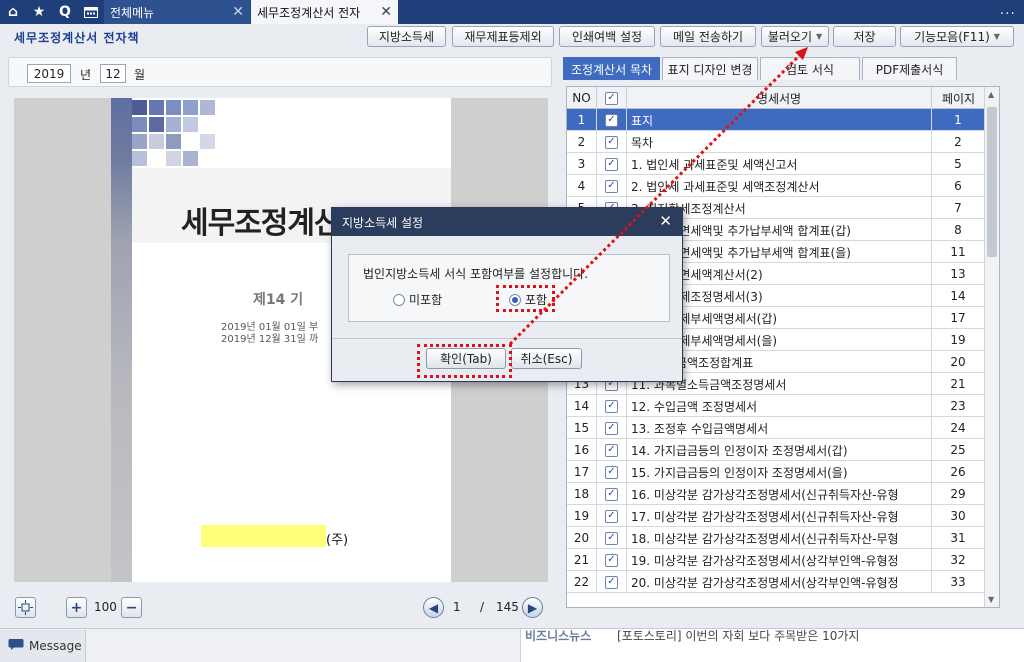  Describe the element at coordinates (132, 12) in the screenshot. I see `tab-label: 전체메뉴` at that location.